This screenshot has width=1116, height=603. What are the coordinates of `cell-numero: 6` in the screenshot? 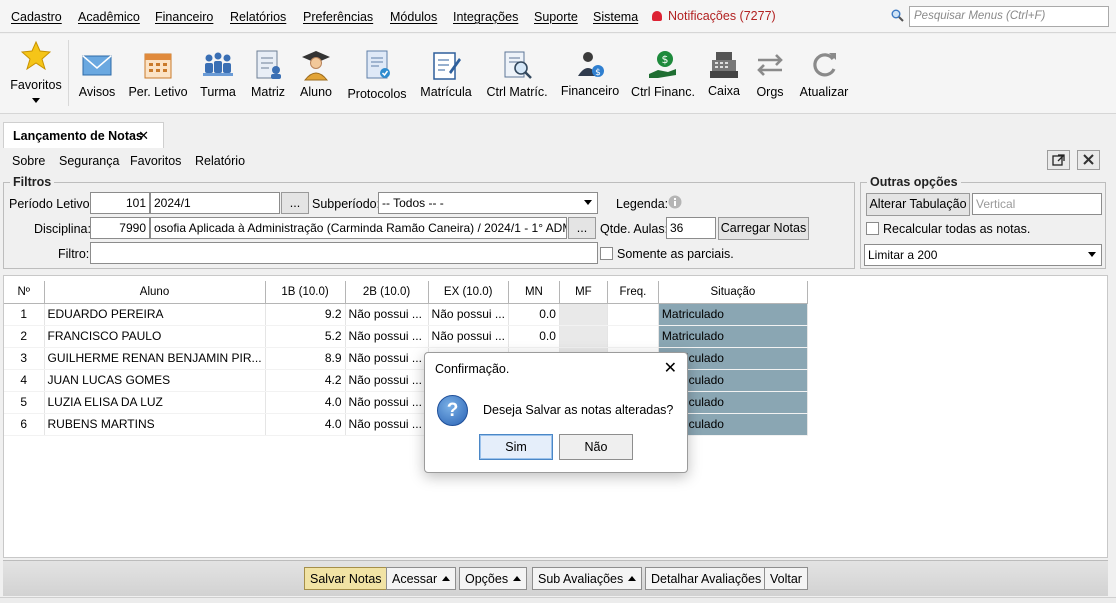 It's located at (24, 424).